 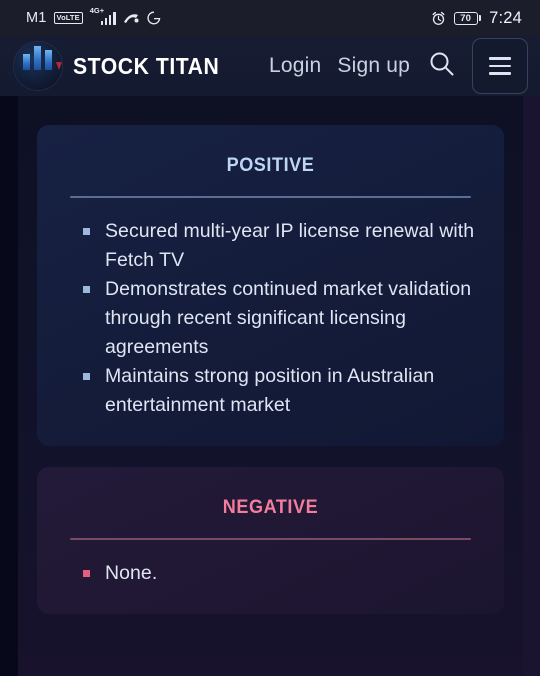 What do you see at coordinates (280, 573) in the screenshot?
I see `list-item: None.` at bounding box center [280, 573].